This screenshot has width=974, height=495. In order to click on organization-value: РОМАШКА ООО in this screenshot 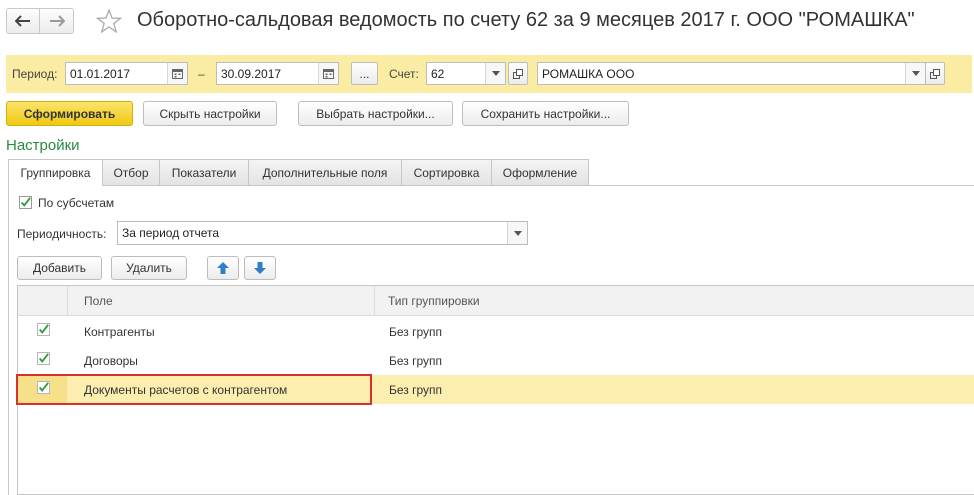, I will do `click(588, 74)`.